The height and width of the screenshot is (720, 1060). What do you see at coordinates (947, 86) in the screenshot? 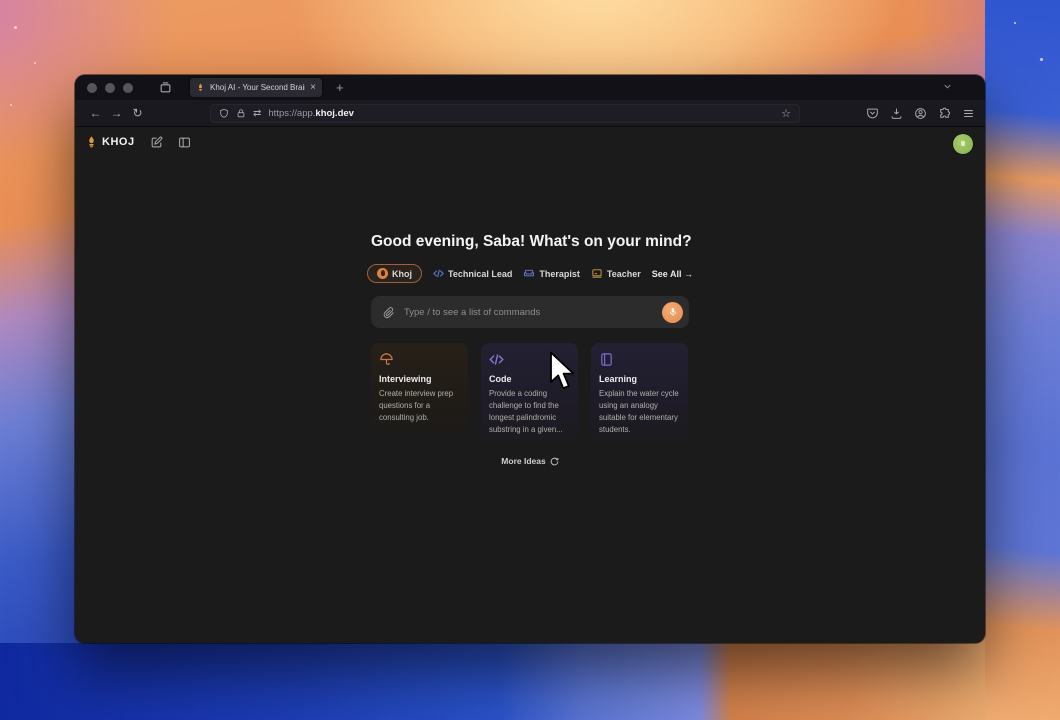
I see `list-all-tabs-icon` at bounding box center [947, 86].